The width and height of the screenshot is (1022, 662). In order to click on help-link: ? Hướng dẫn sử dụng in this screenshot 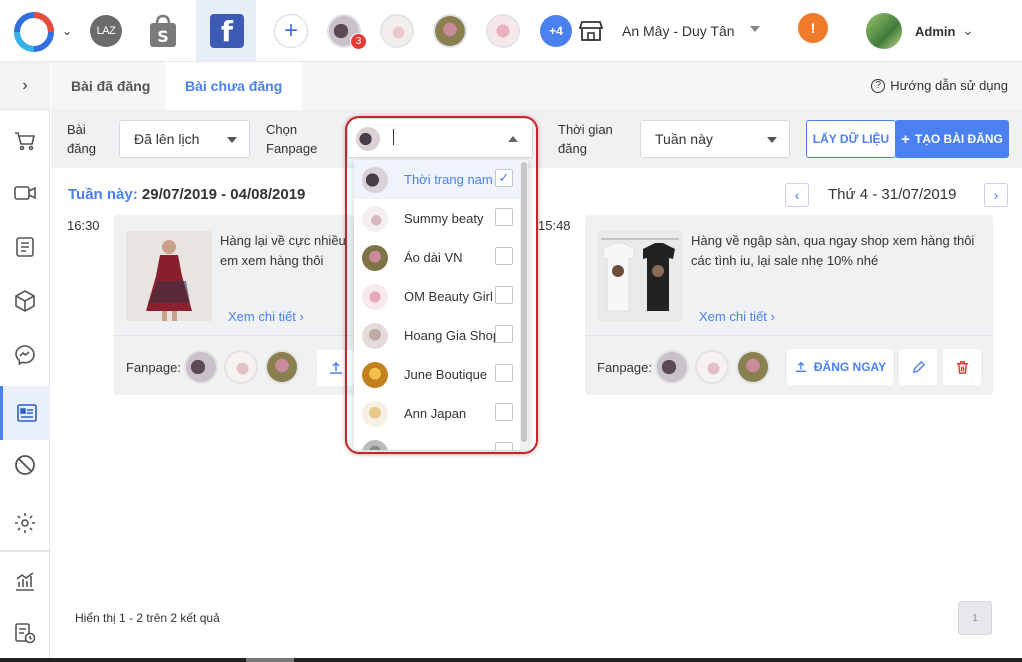, I will do `click(939, 85)`.